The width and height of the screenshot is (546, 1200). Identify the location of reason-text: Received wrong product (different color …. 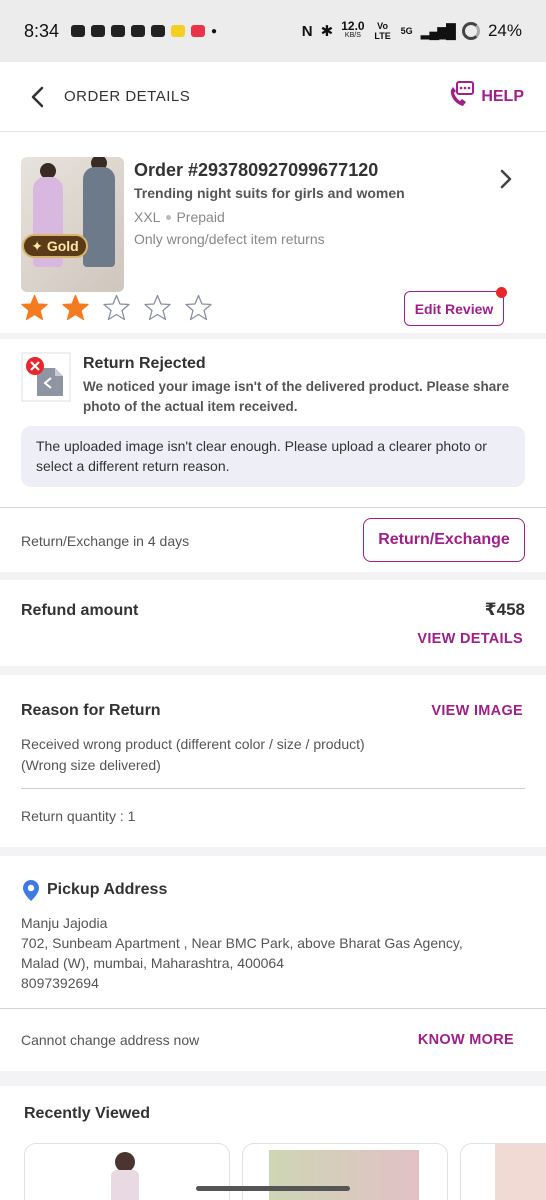
(271, 755).